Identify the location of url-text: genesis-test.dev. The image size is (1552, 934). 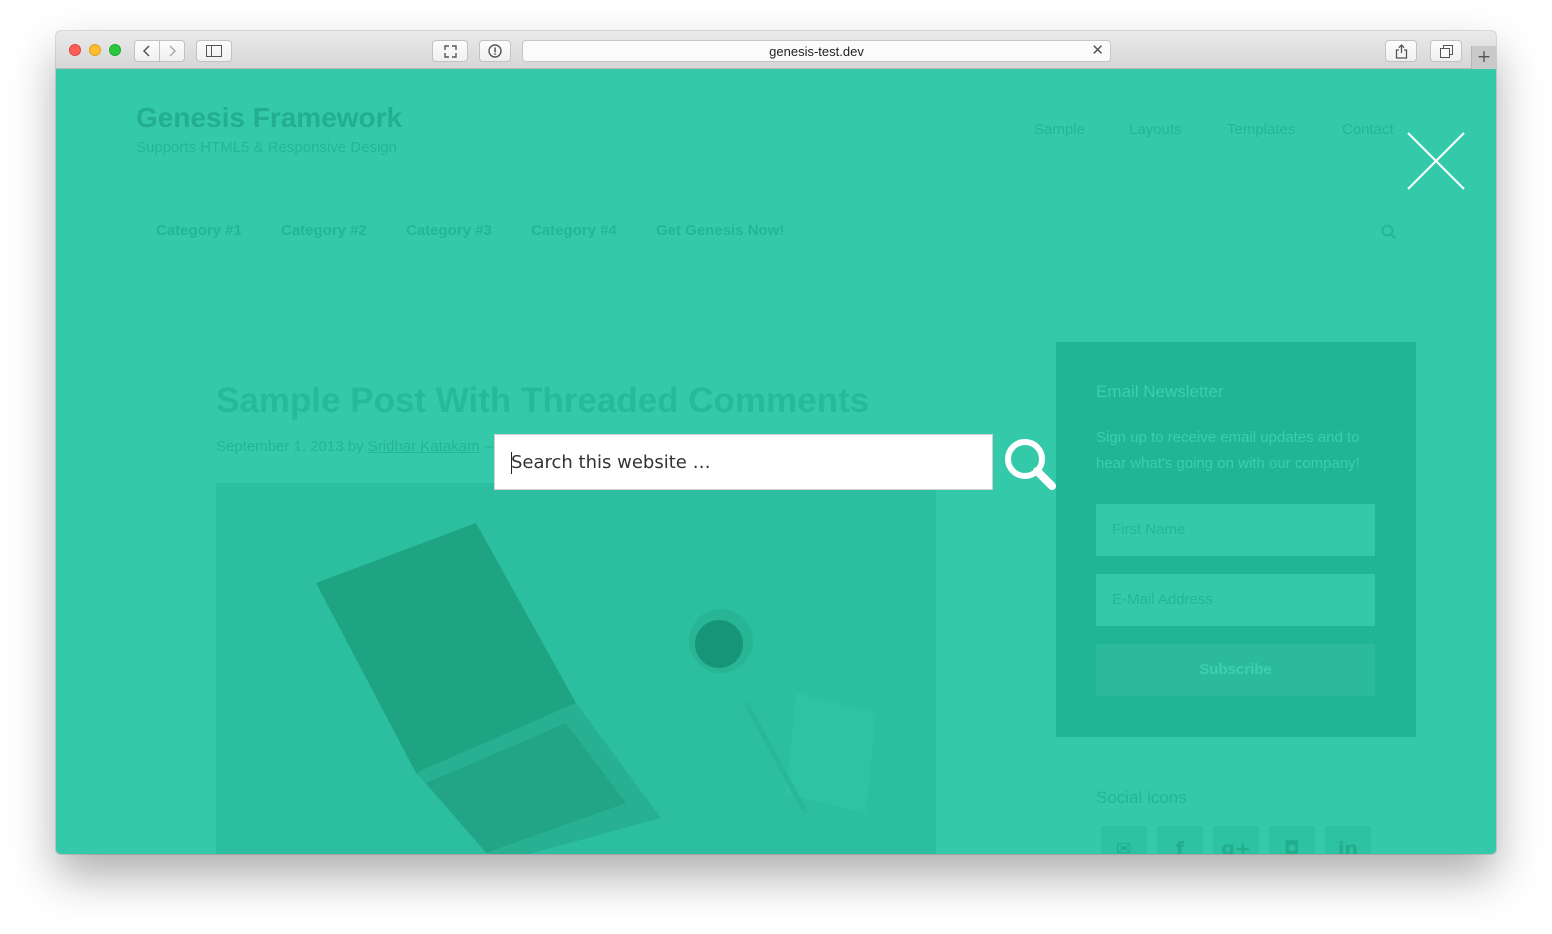
(816, 51).